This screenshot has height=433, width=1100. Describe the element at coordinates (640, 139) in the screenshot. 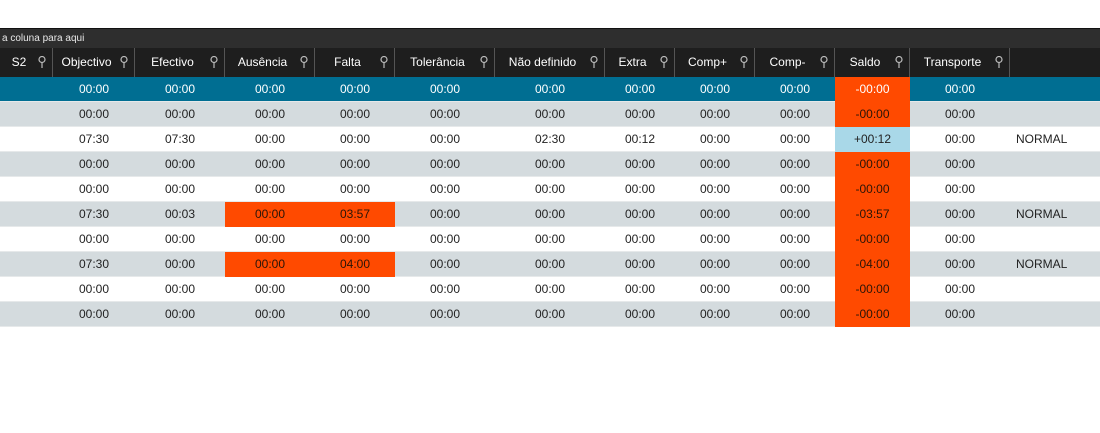

I see `cell-extra: 00:12` at that location.